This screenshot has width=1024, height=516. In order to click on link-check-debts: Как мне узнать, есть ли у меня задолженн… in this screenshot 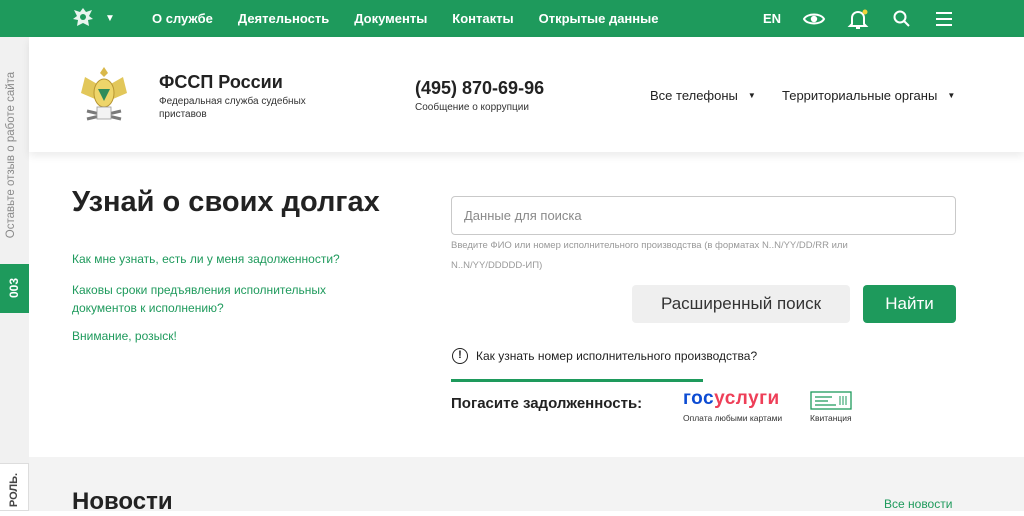, I will do `click(232, 259)`.